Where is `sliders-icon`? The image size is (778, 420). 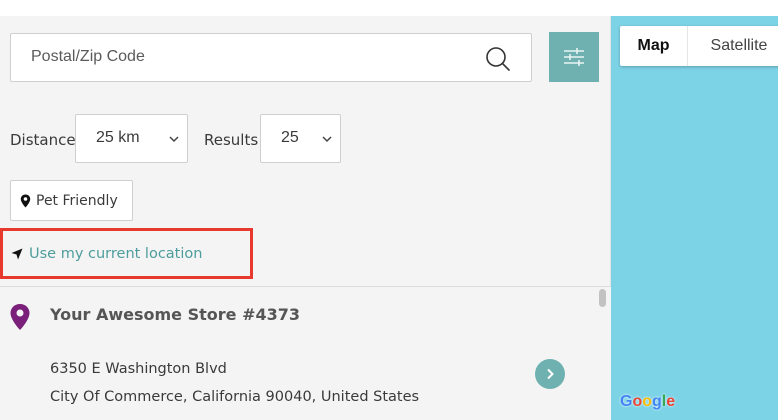 sliders-icon is located at coordinates (574, 57).